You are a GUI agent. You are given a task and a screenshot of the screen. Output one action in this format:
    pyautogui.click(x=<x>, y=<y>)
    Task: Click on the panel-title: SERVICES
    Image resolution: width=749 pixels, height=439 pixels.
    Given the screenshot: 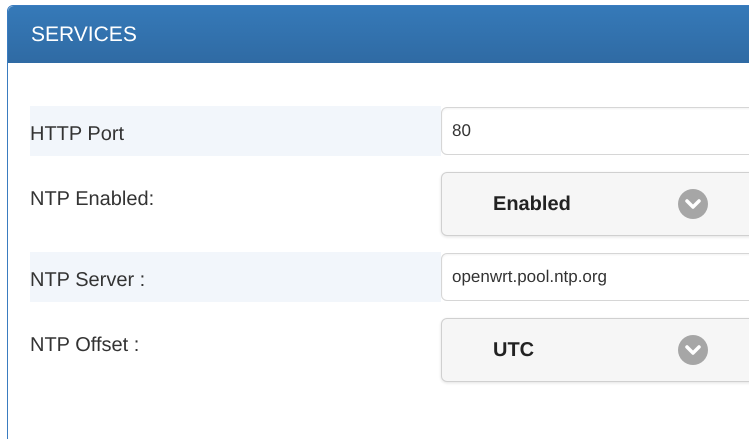 What is the action you would take?
    pyautogui.click(x=84, y=35)
    